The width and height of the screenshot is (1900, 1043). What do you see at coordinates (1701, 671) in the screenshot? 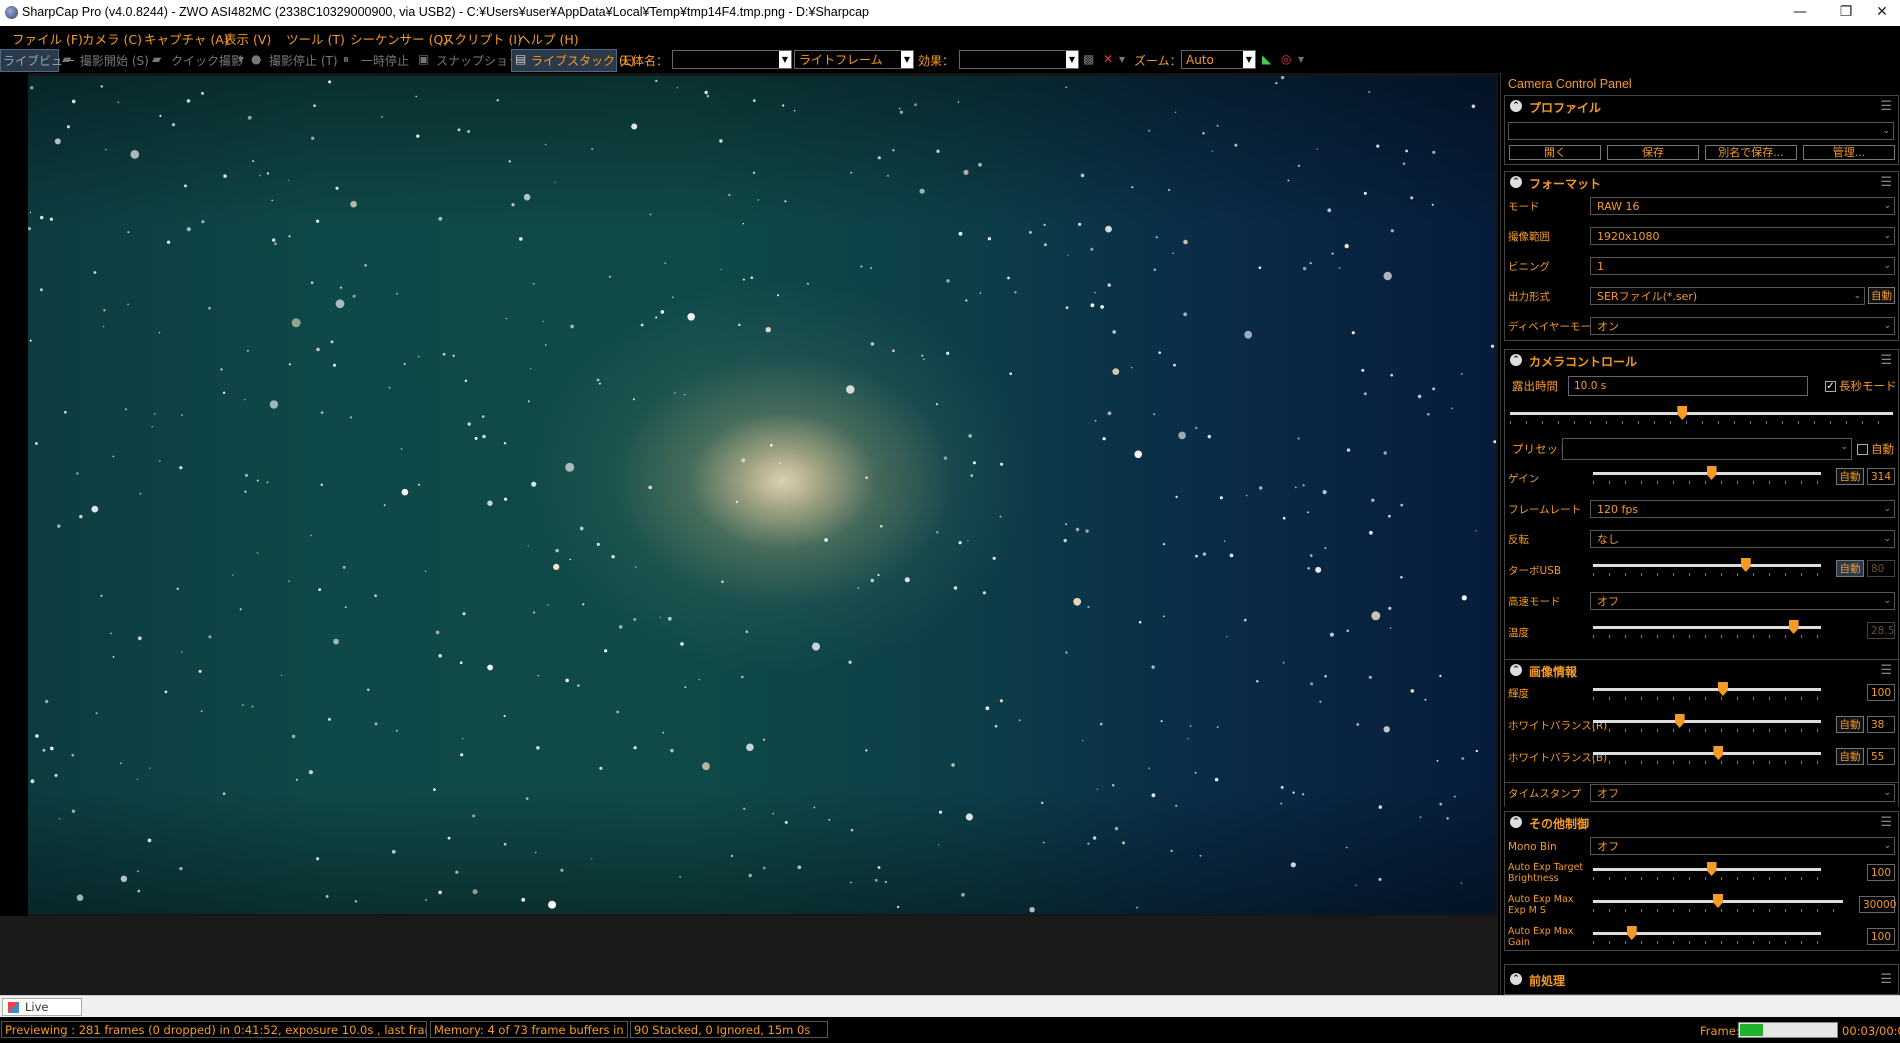
I see `image-info-header: ⌃ 画像情報 ☰` at bounding box center [1701, 671].